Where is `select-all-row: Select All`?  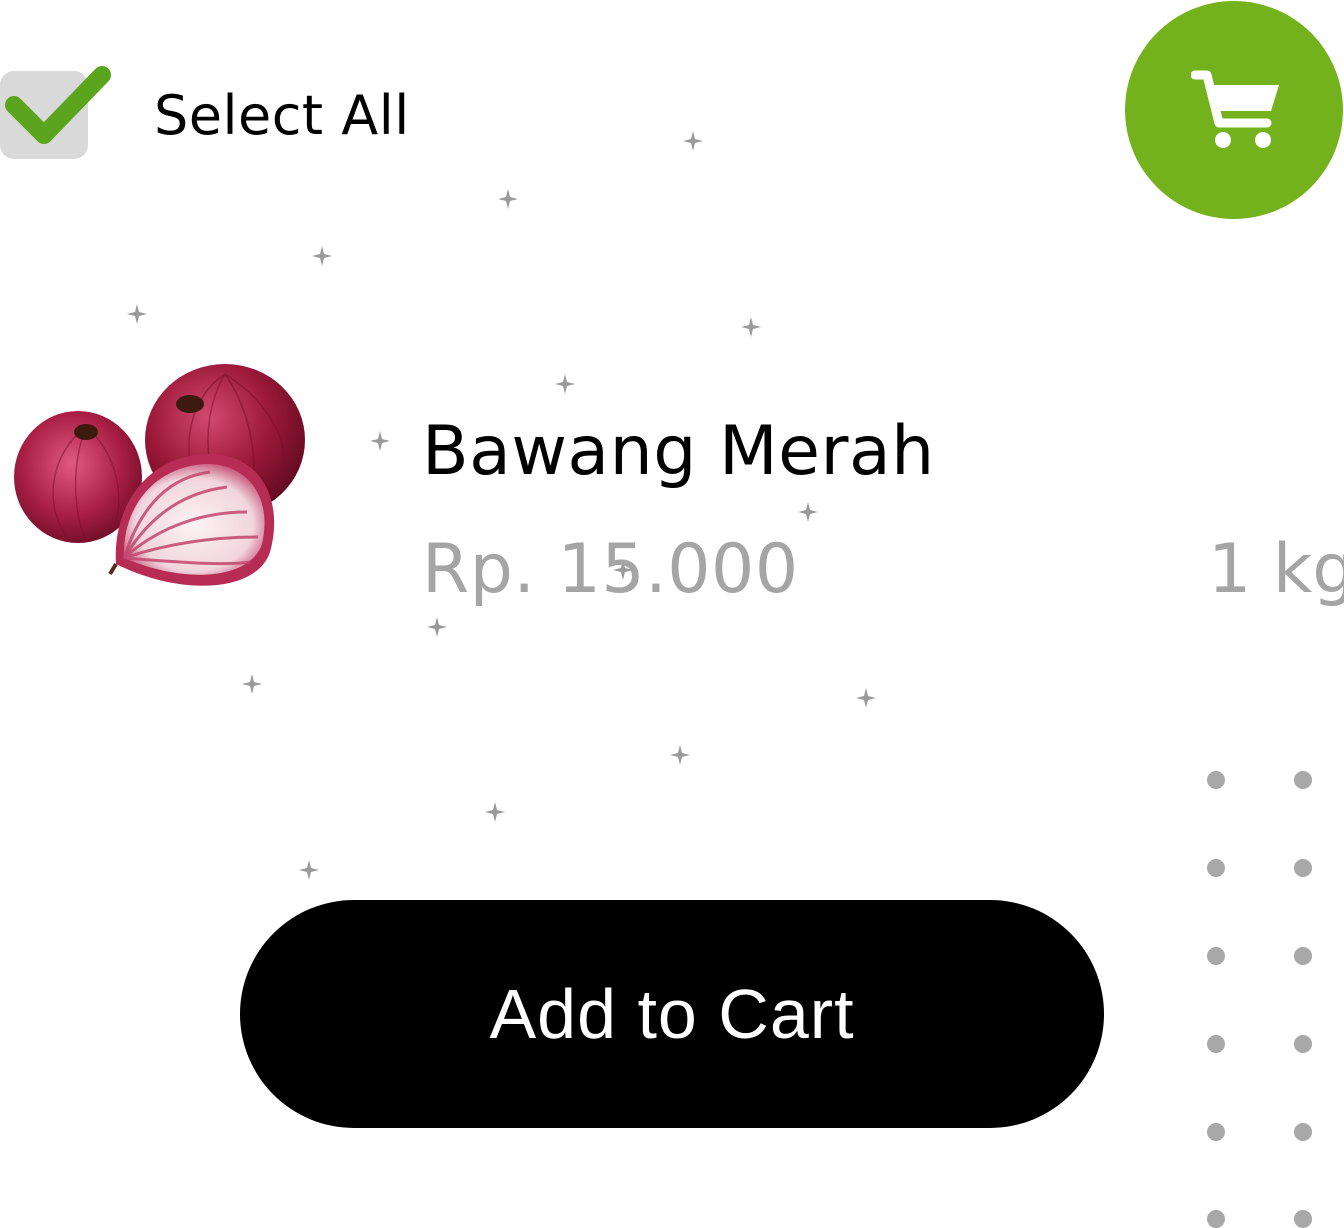
select-all-row: Select All is located at coordinates (205, 115).